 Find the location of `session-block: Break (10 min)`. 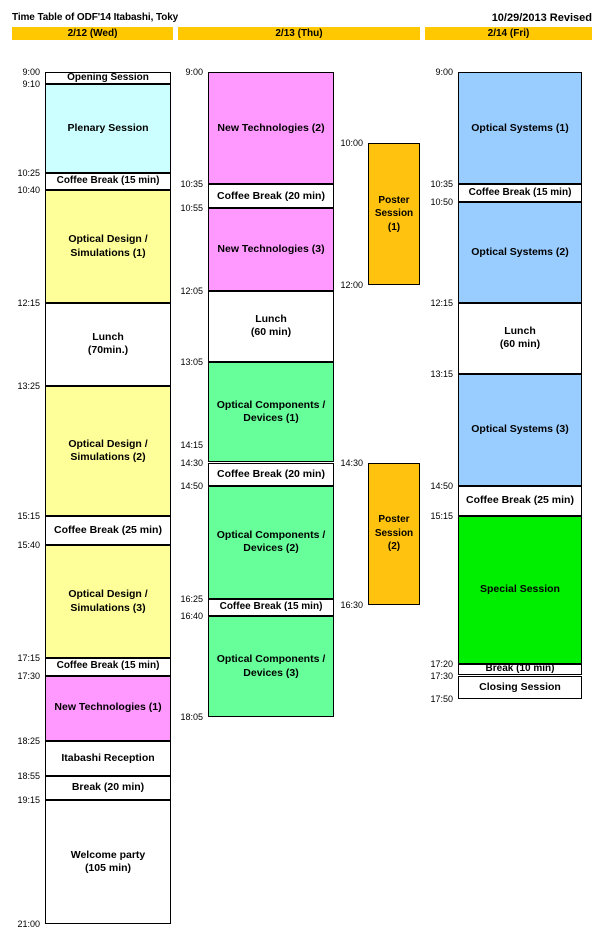

session-block: Break (10 min) is located at coordinates (520, 669).